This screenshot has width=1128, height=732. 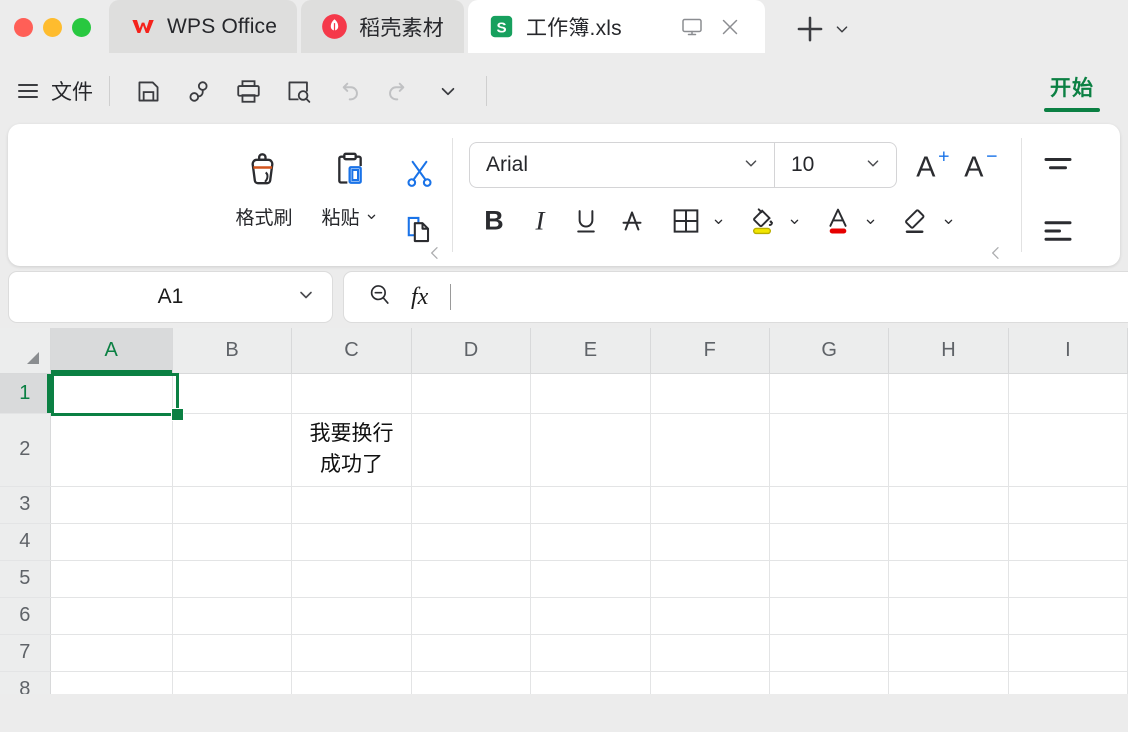 What do you see at coordinates (590, 351) in the screenshot?
I see `column-header-e: E` at bounding box center [590, 351].